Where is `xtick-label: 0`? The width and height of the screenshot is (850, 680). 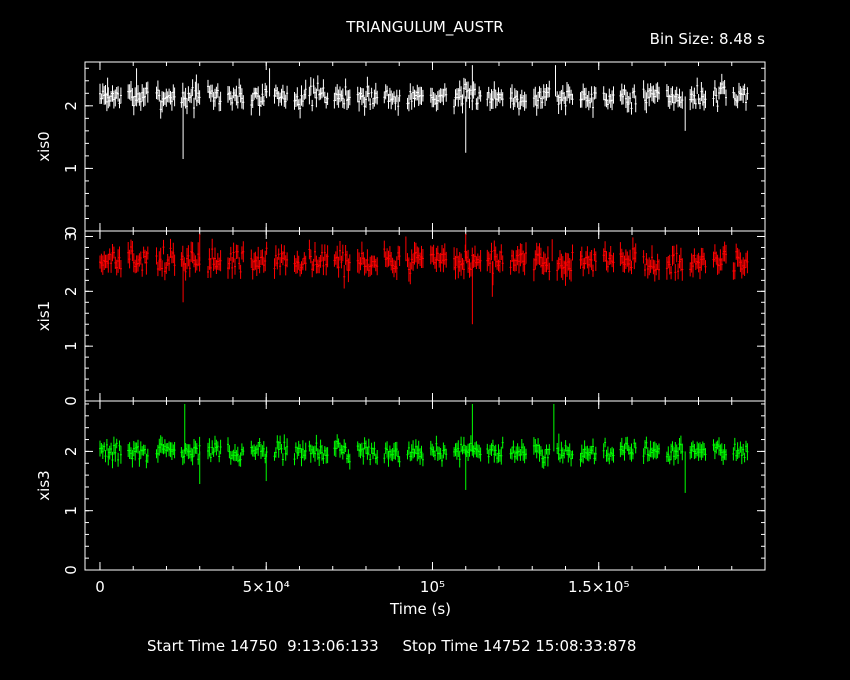 xtick-label: 0 is located at coordinates (100, 587).